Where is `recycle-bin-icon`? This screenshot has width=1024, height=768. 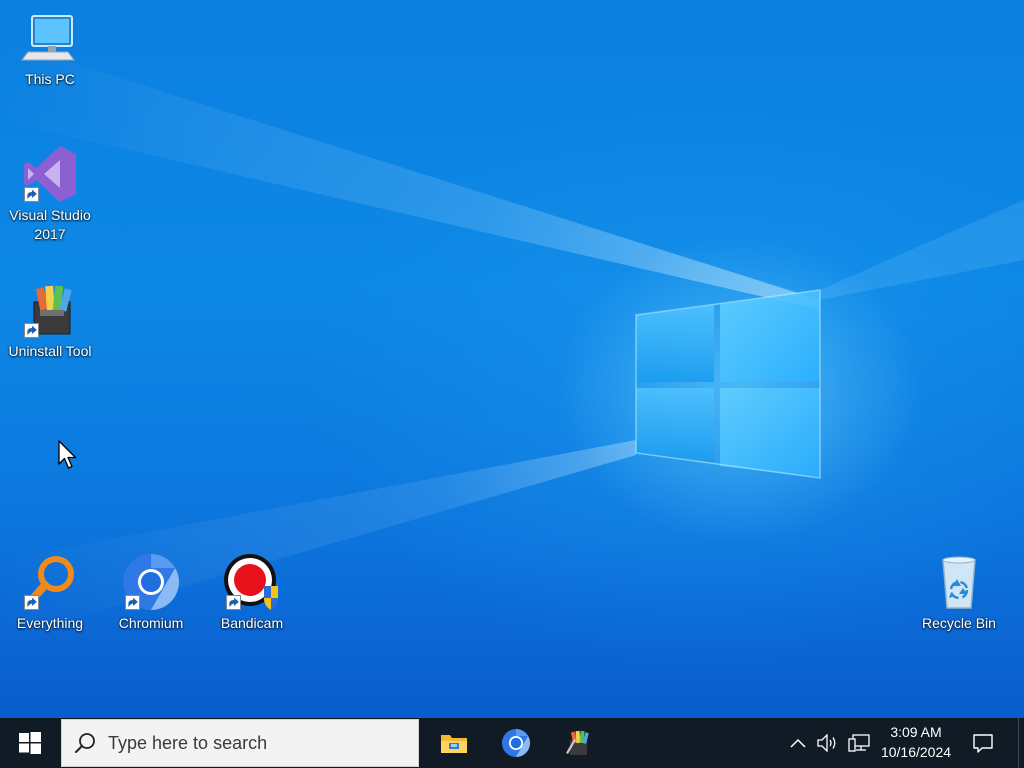 recycle-bin-icon is located at coordinates (959, 582).